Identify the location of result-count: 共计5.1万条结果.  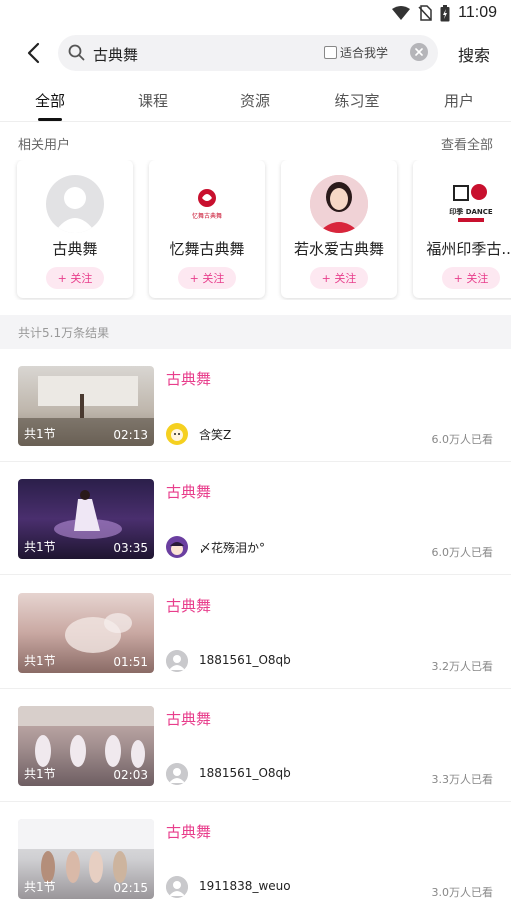
(64, 333).